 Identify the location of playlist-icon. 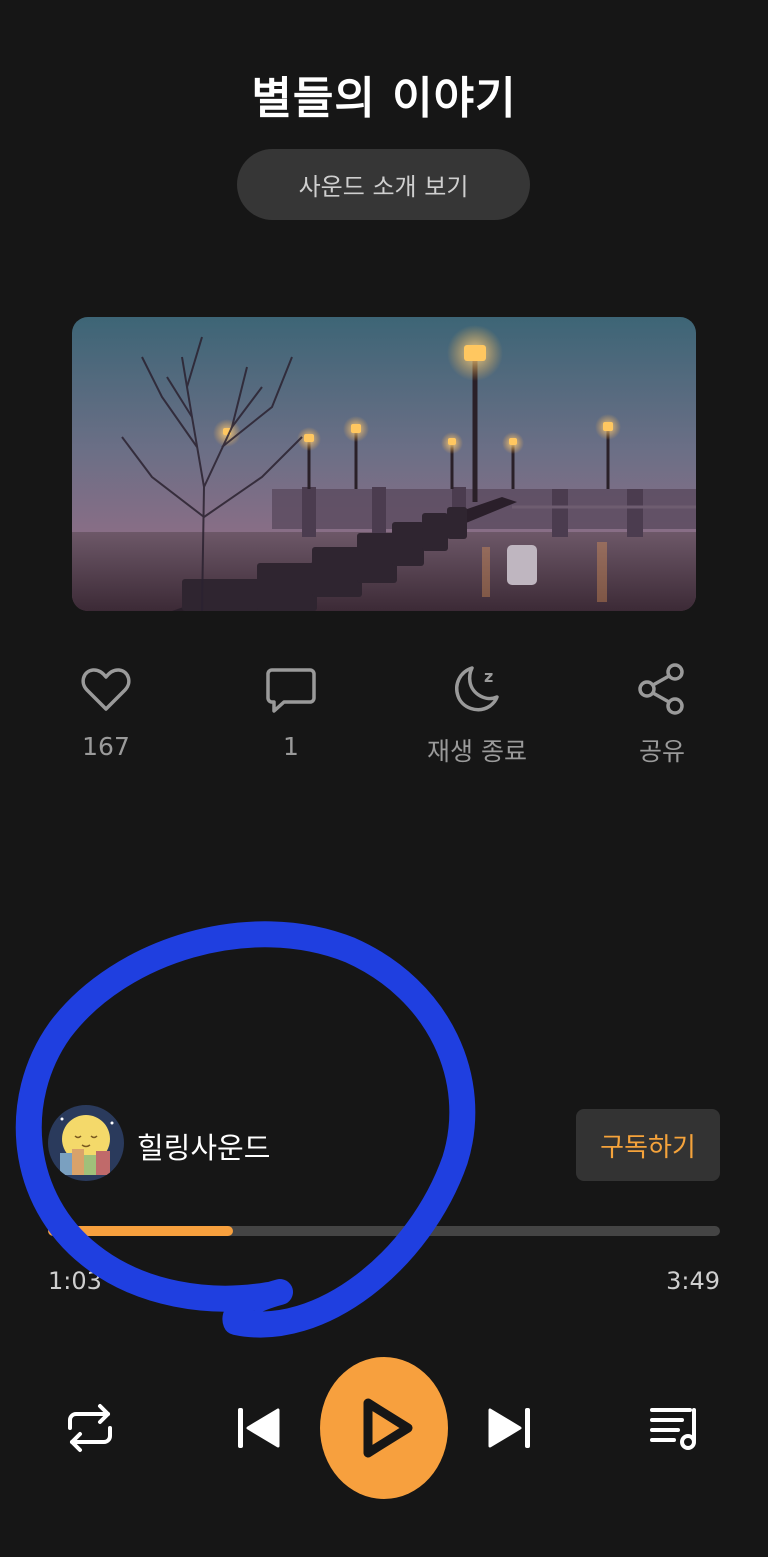
(673, 1429).